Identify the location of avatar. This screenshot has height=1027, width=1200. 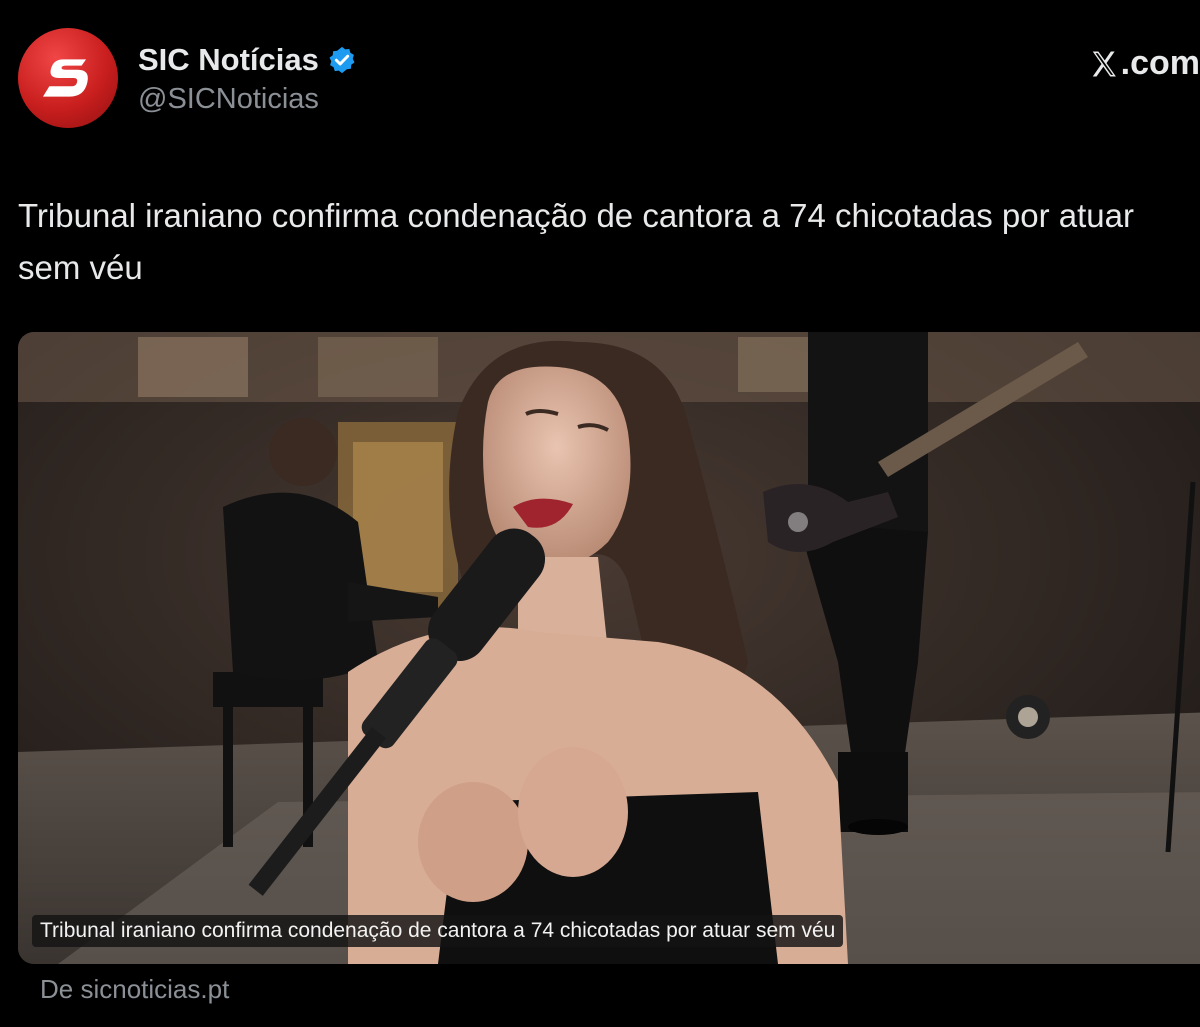
(68, 78).